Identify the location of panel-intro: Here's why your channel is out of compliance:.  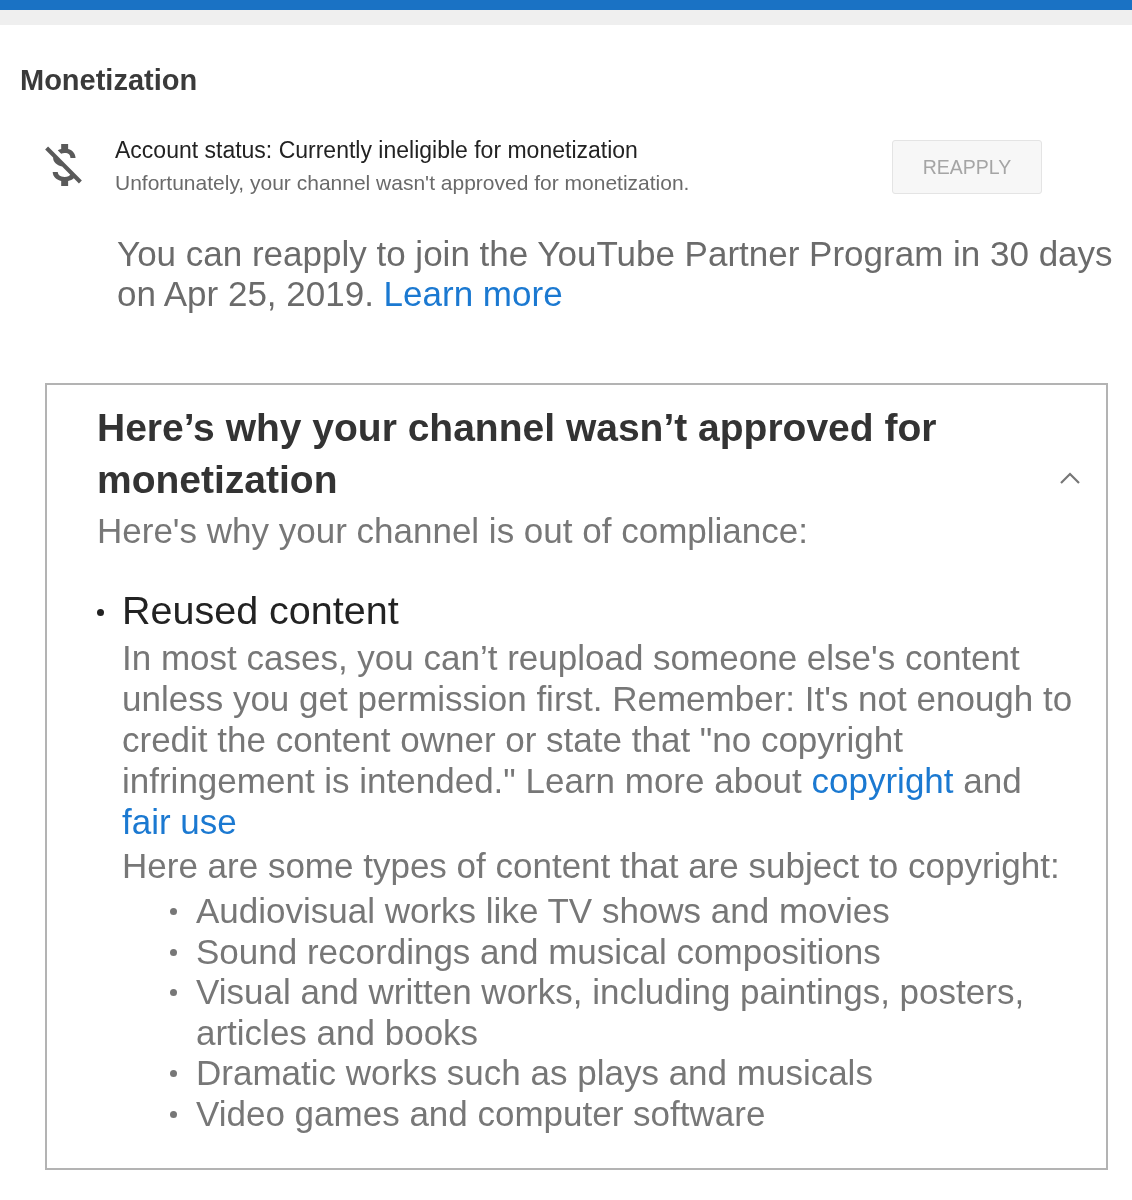
(453, 531).